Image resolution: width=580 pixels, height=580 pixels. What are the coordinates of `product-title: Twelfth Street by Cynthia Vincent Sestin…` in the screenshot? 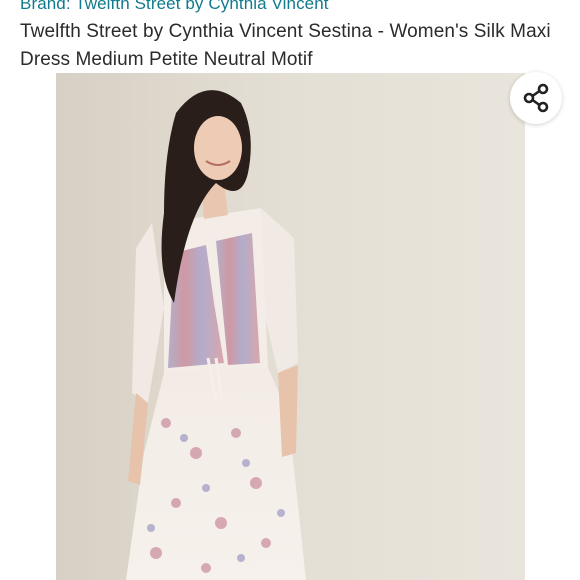 It's located at (285, 45).